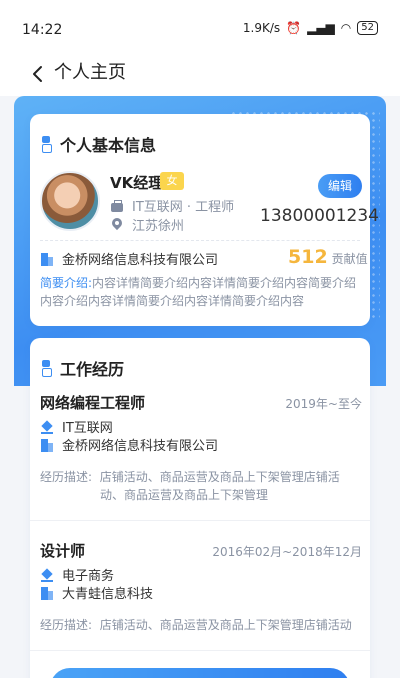  Describe the element at coordinates (225, 625) in the screenshot. I see `job-desc-text: 店铺活动、商品运营及商品上下架管理店铺活动` at that location.